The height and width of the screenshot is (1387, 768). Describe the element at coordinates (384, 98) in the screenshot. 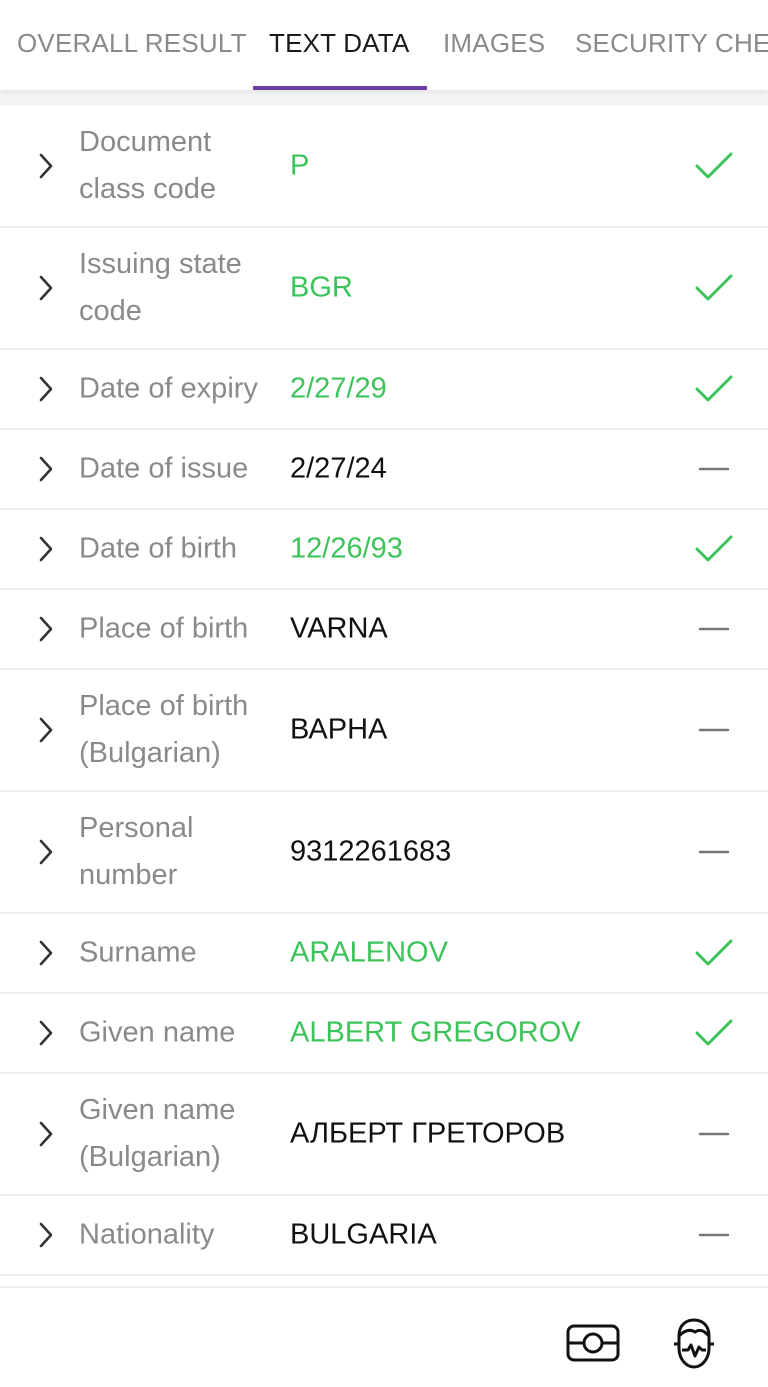

I see `header-divider` at that location.